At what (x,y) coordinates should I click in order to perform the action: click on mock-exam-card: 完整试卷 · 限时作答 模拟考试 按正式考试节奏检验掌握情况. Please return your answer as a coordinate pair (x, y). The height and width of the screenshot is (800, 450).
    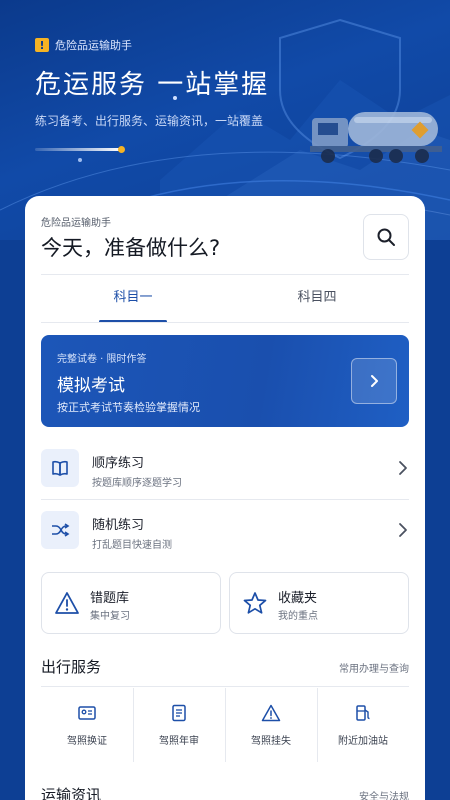
    Looking at the image, I should click on (225, 381).